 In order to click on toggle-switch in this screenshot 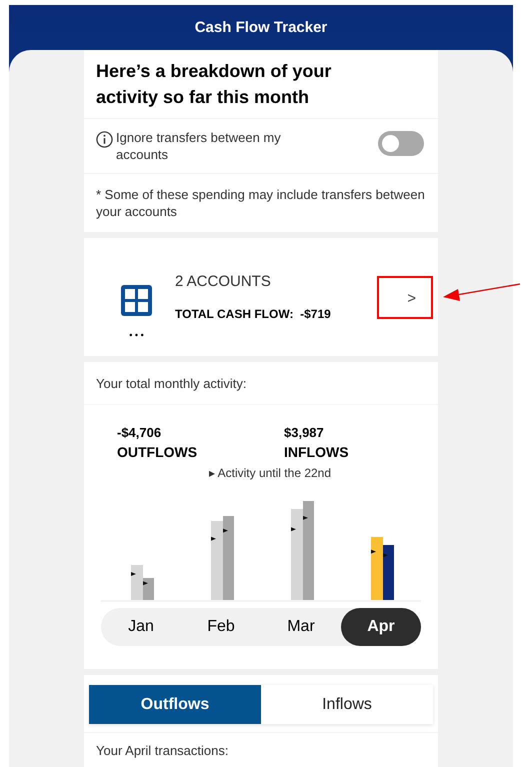, I will do `click(401, 143)`.